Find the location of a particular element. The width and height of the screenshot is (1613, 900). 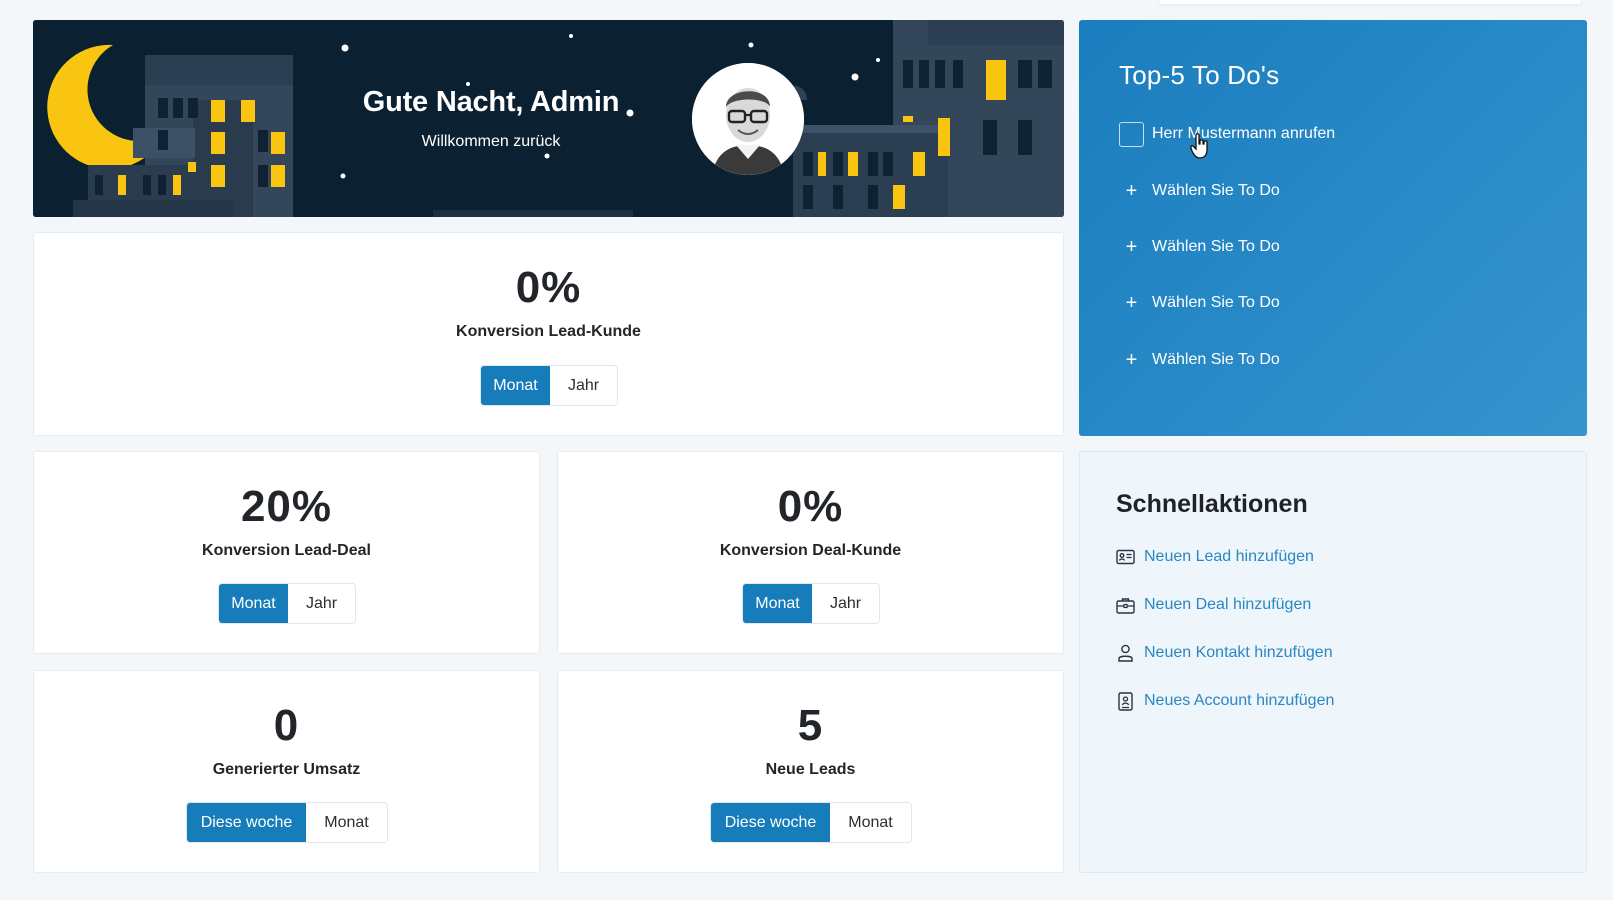

id-card-icon is located at coordinates (1125, 557).